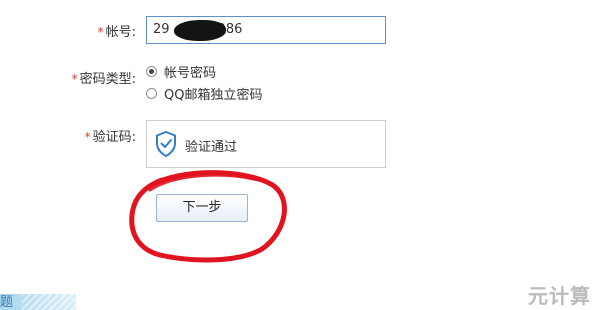 Image resolution: width=600 pixels, height=310 pixels. I want to click on tab-fragment: 题, so click(38, 302).